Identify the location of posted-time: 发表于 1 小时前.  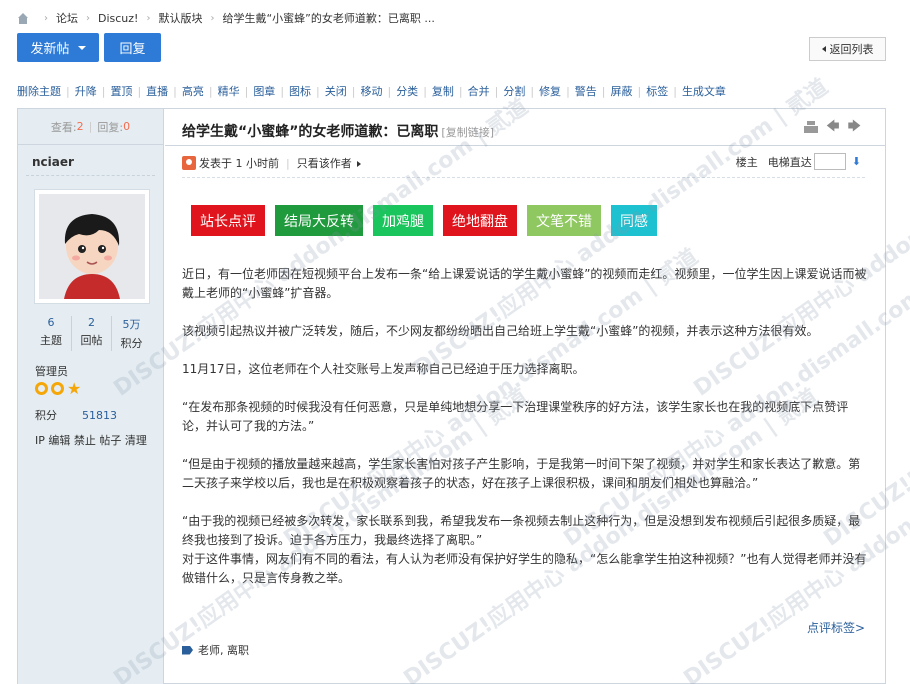
(239, 163).